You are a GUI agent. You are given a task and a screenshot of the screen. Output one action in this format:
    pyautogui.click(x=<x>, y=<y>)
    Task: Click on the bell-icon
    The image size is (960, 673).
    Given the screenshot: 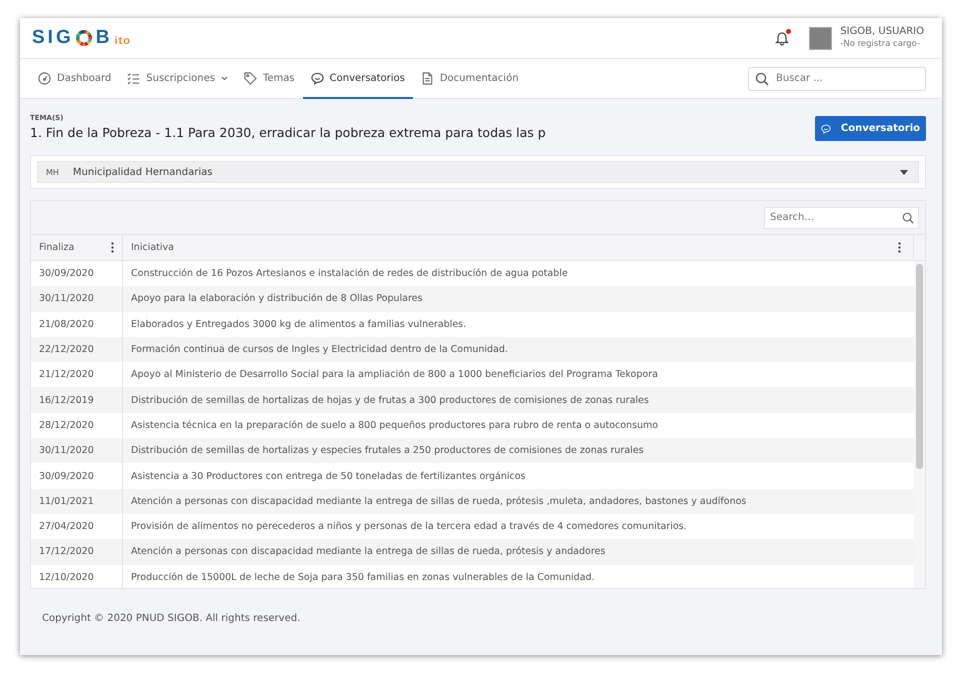 What is the action you would take?
    pyautogui.click(x=782, y=38)
    